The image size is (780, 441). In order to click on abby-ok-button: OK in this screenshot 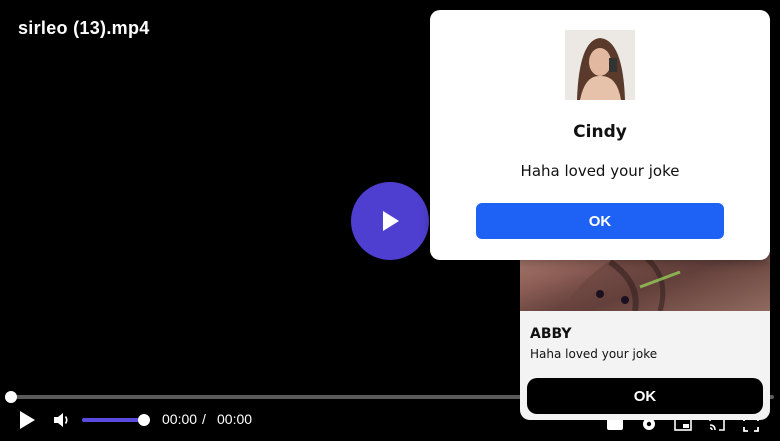, I will do `click(645, 396)`.